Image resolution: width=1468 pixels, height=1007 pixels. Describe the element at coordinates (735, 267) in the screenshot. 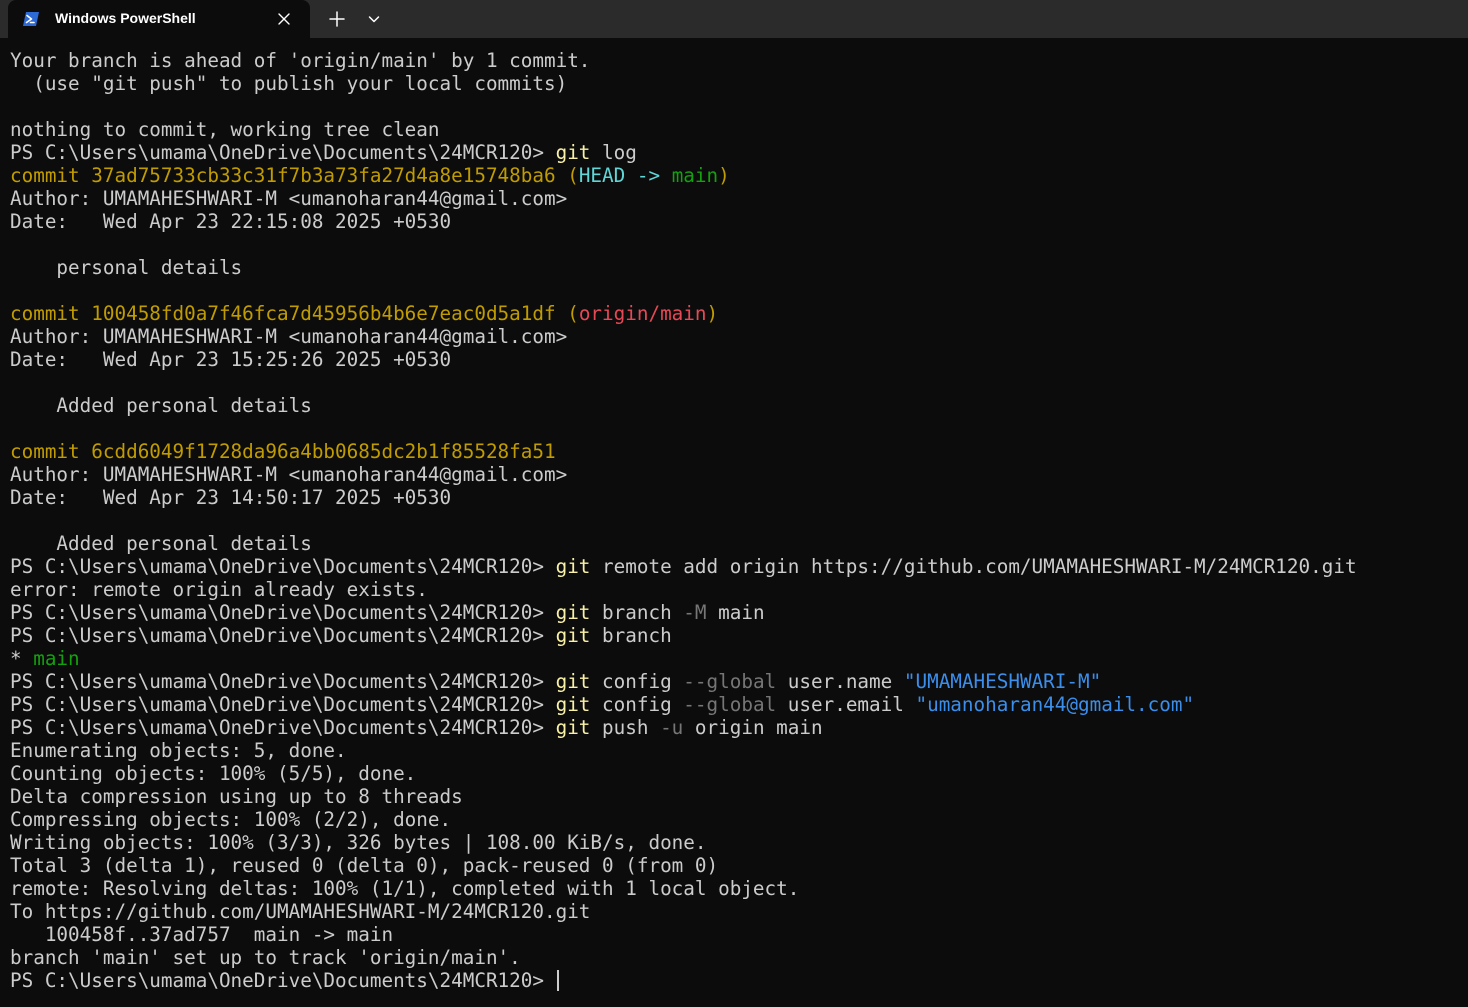

I see `terminal-line: personal details` at that location.